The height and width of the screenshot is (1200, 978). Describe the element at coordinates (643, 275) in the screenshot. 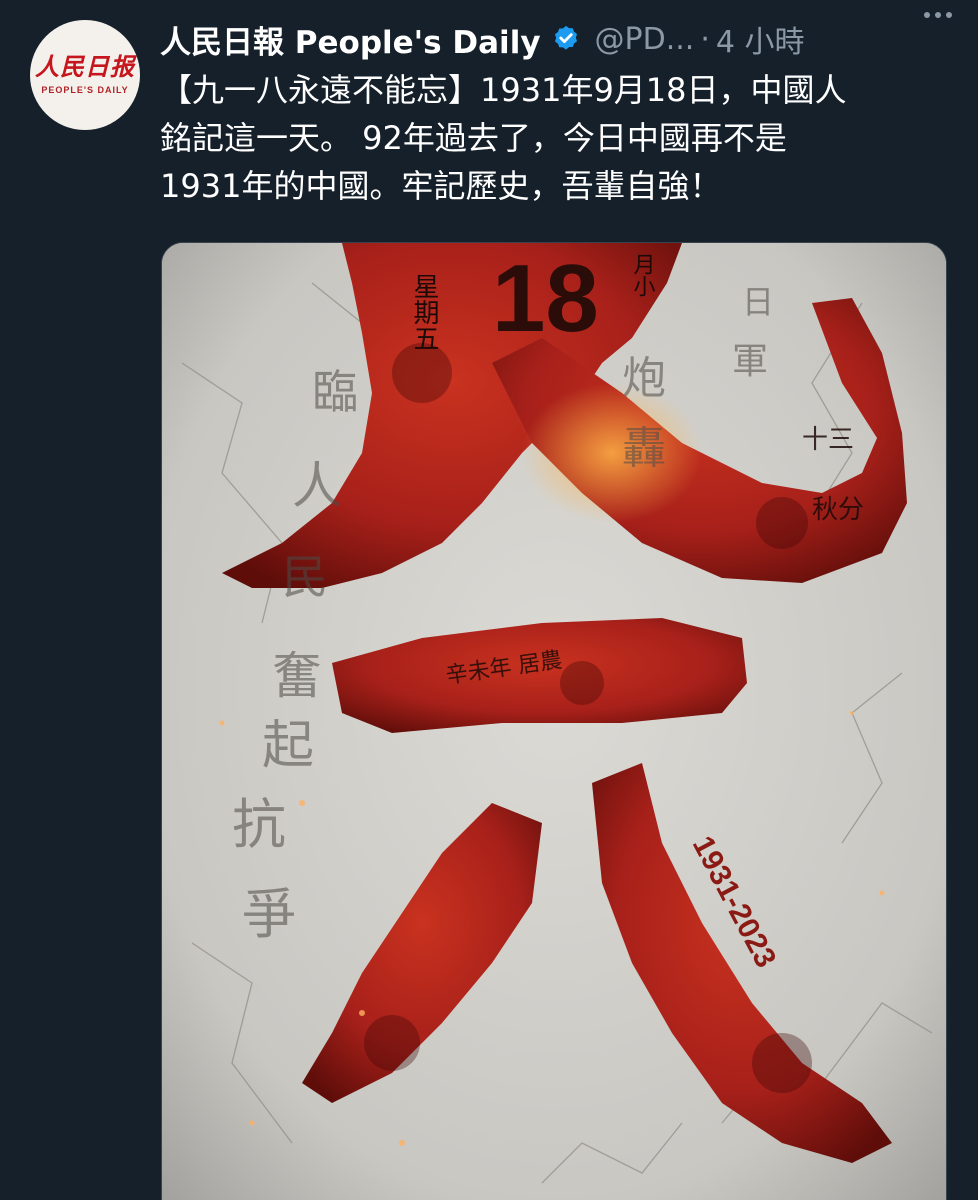

I see `calendar-month: 月小` at that location.